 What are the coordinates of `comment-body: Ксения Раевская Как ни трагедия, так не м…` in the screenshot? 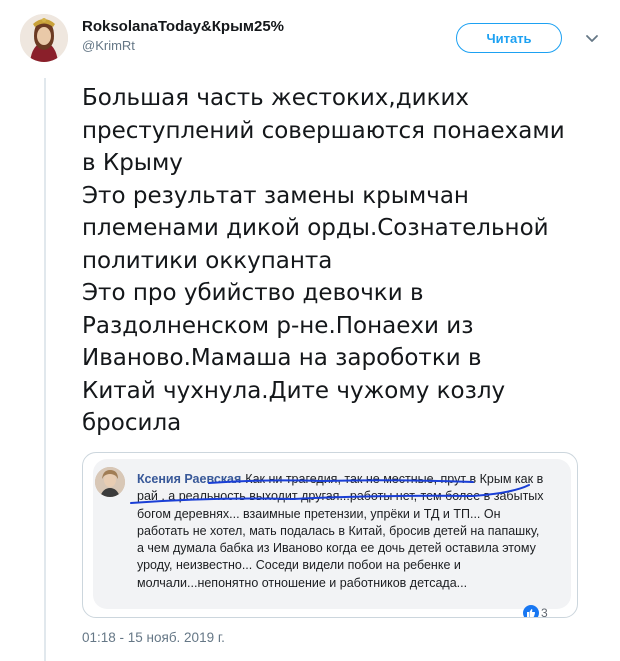 It's located at (342, 531).